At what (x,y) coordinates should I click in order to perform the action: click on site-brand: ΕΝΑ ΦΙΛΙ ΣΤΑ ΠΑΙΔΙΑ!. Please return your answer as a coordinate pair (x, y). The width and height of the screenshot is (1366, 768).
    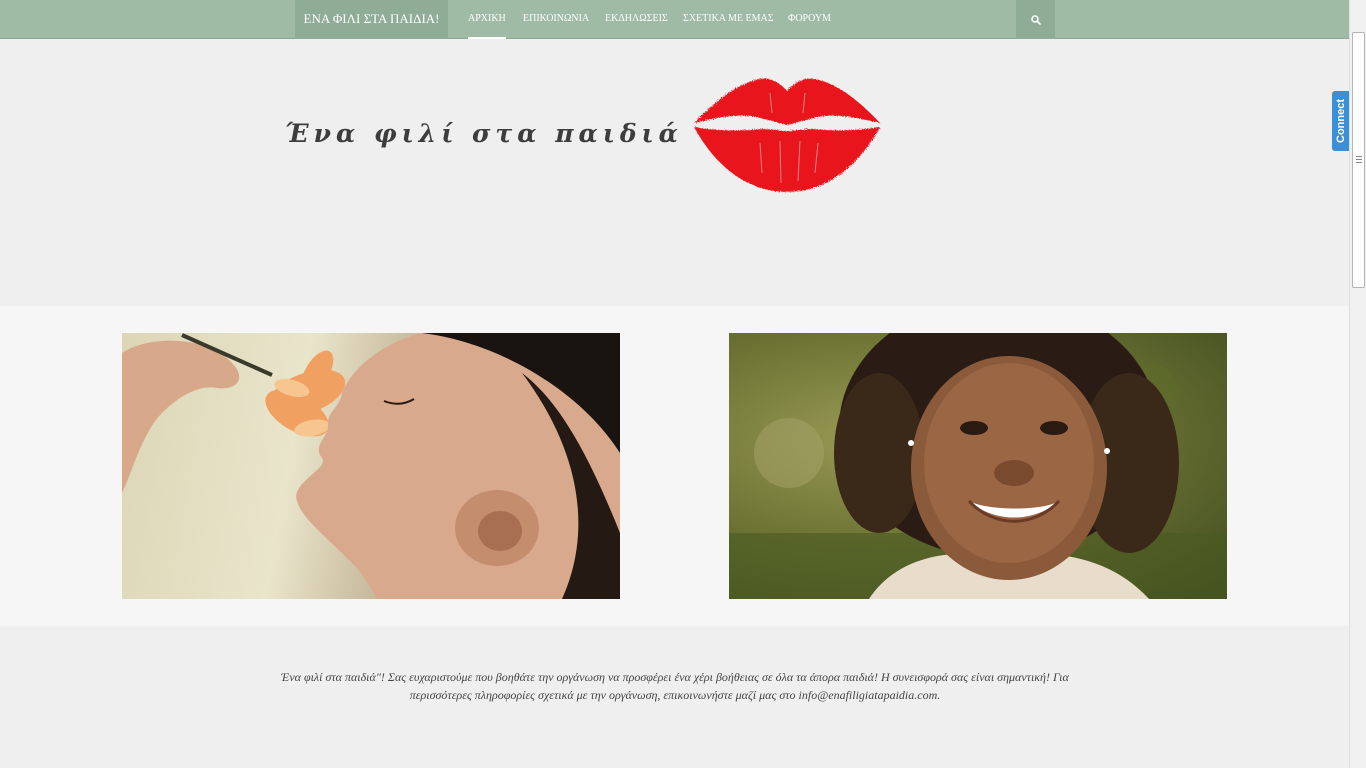
    Looking at the image, I should click on (371, 19).